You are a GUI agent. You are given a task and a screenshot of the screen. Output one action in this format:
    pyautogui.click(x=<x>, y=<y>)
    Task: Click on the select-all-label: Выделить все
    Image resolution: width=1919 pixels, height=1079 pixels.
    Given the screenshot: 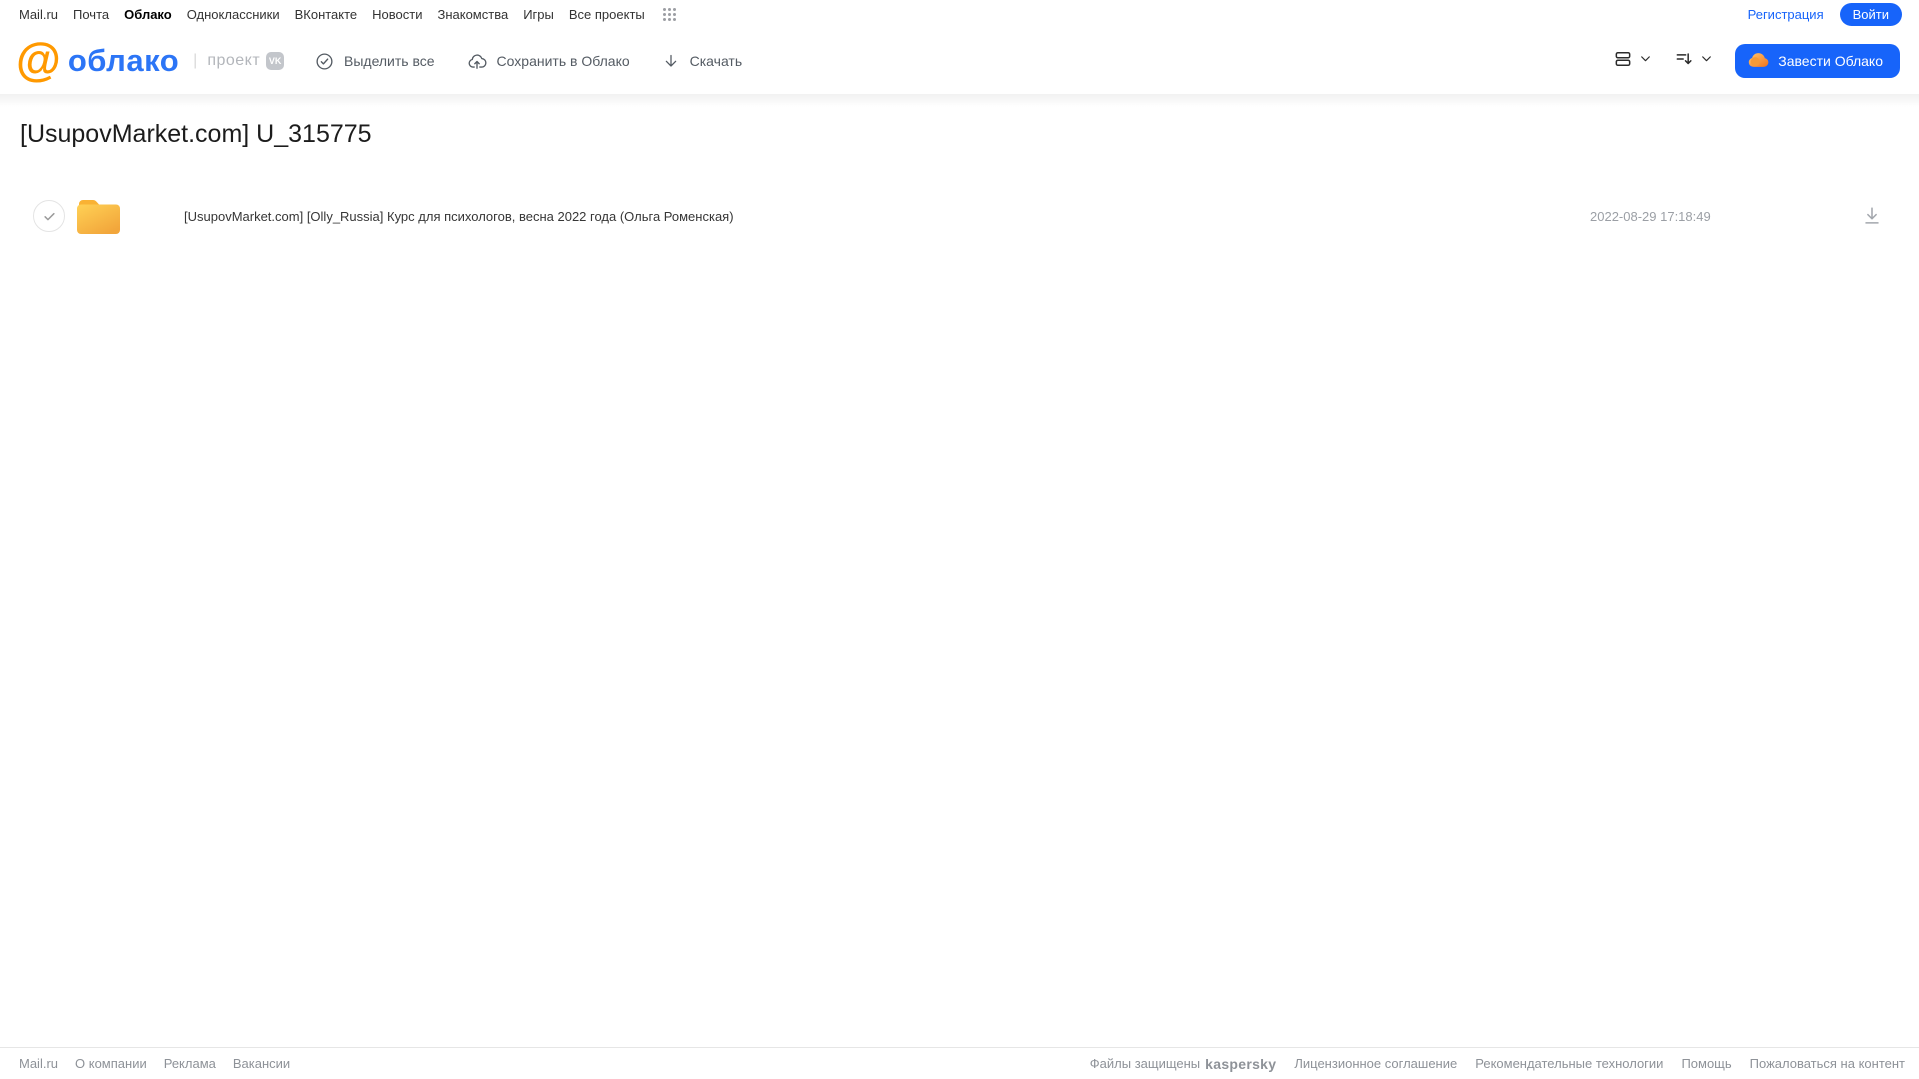 What is the action you would take?
    pyautogui.click(x=389, y=61)
    